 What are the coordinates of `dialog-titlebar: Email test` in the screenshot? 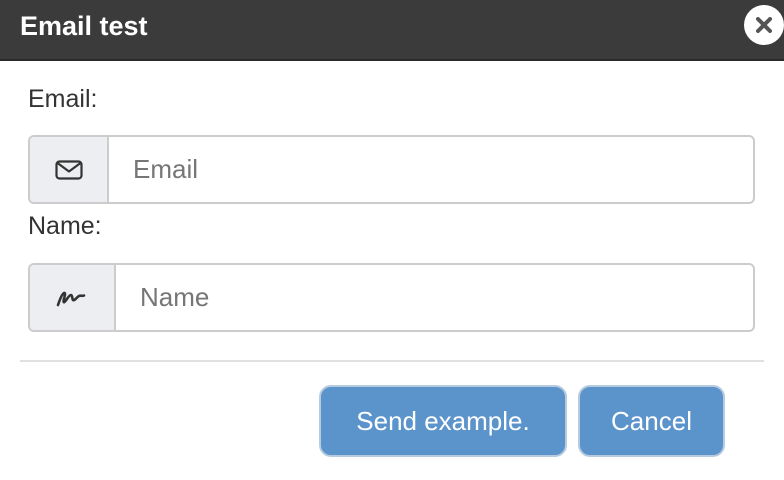 It's located at (392, 30).